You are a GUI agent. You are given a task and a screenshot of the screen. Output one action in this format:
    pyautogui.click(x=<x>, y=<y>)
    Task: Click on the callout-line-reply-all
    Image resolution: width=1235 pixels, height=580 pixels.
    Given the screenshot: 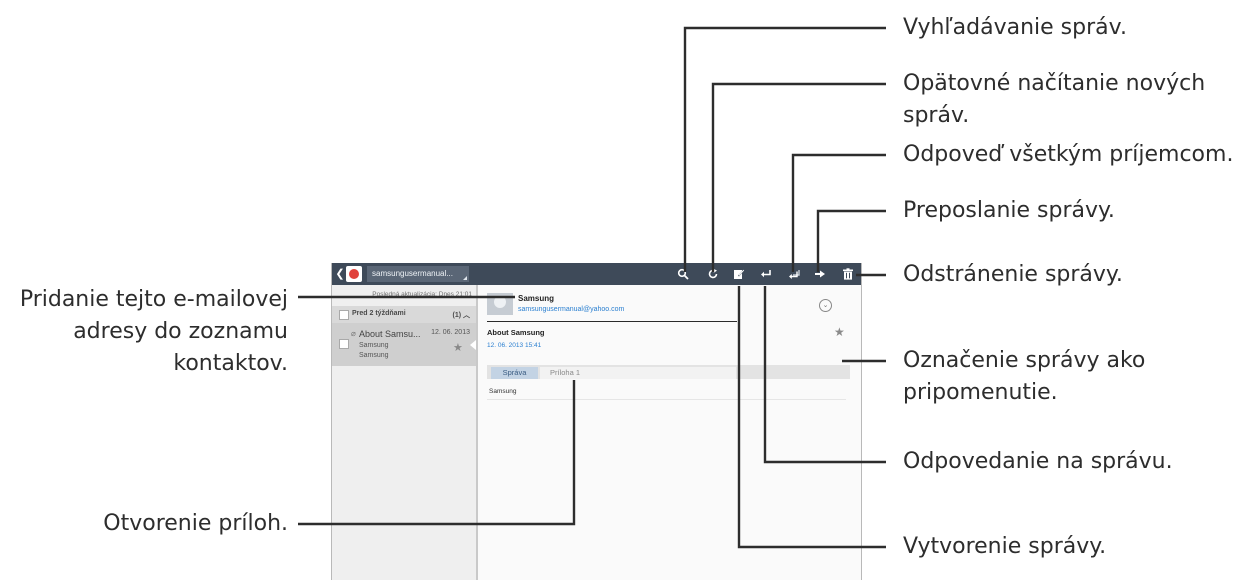 What is the action you would take?
    pyautogui.click(x=838, y=212)
    